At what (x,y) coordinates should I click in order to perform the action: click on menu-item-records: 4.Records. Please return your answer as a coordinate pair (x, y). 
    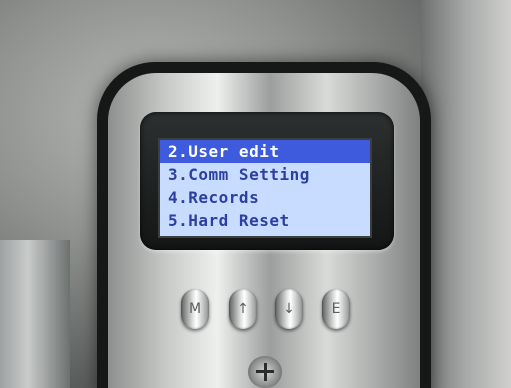
    Looking at the image, I should click on (265, 197).